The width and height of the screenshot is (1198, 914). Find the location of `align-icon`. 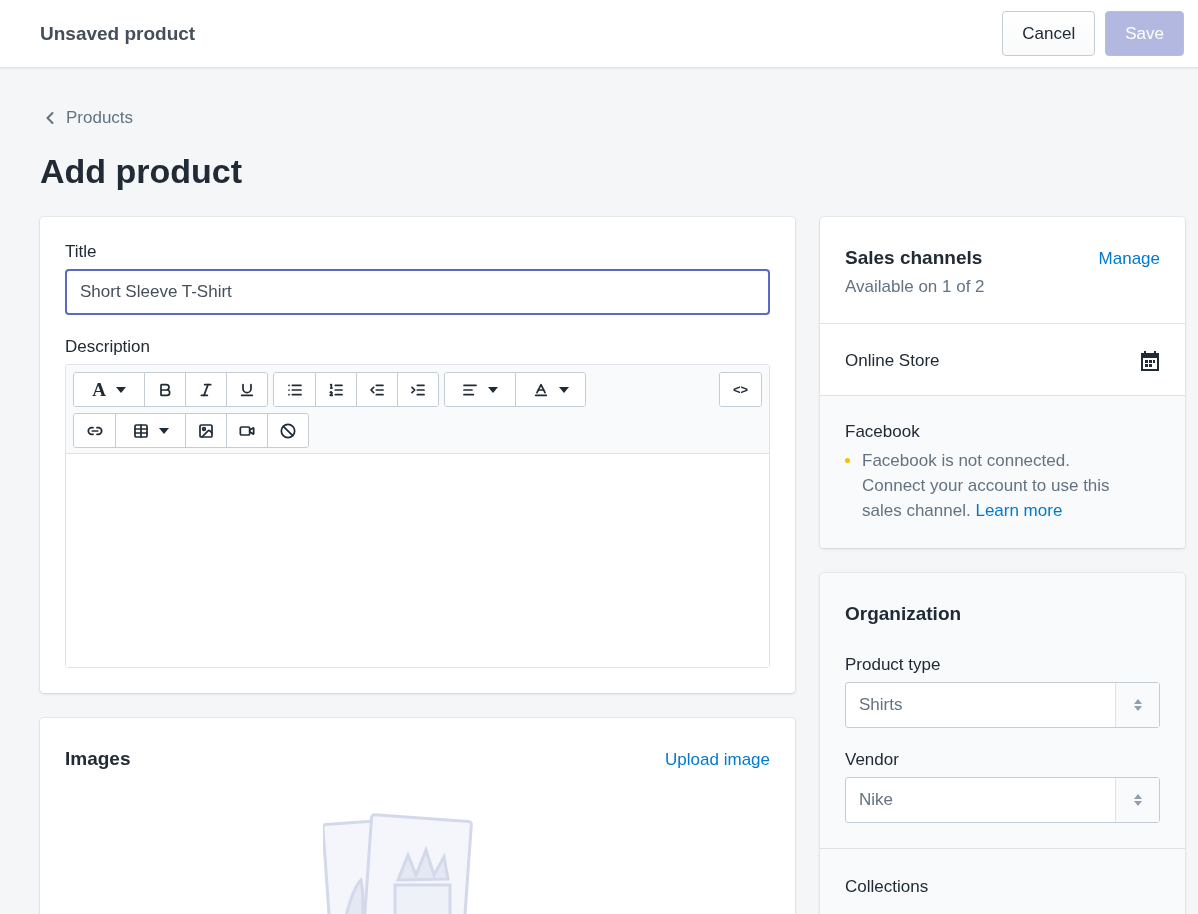

align-icon is located at coordinates (470, 389).